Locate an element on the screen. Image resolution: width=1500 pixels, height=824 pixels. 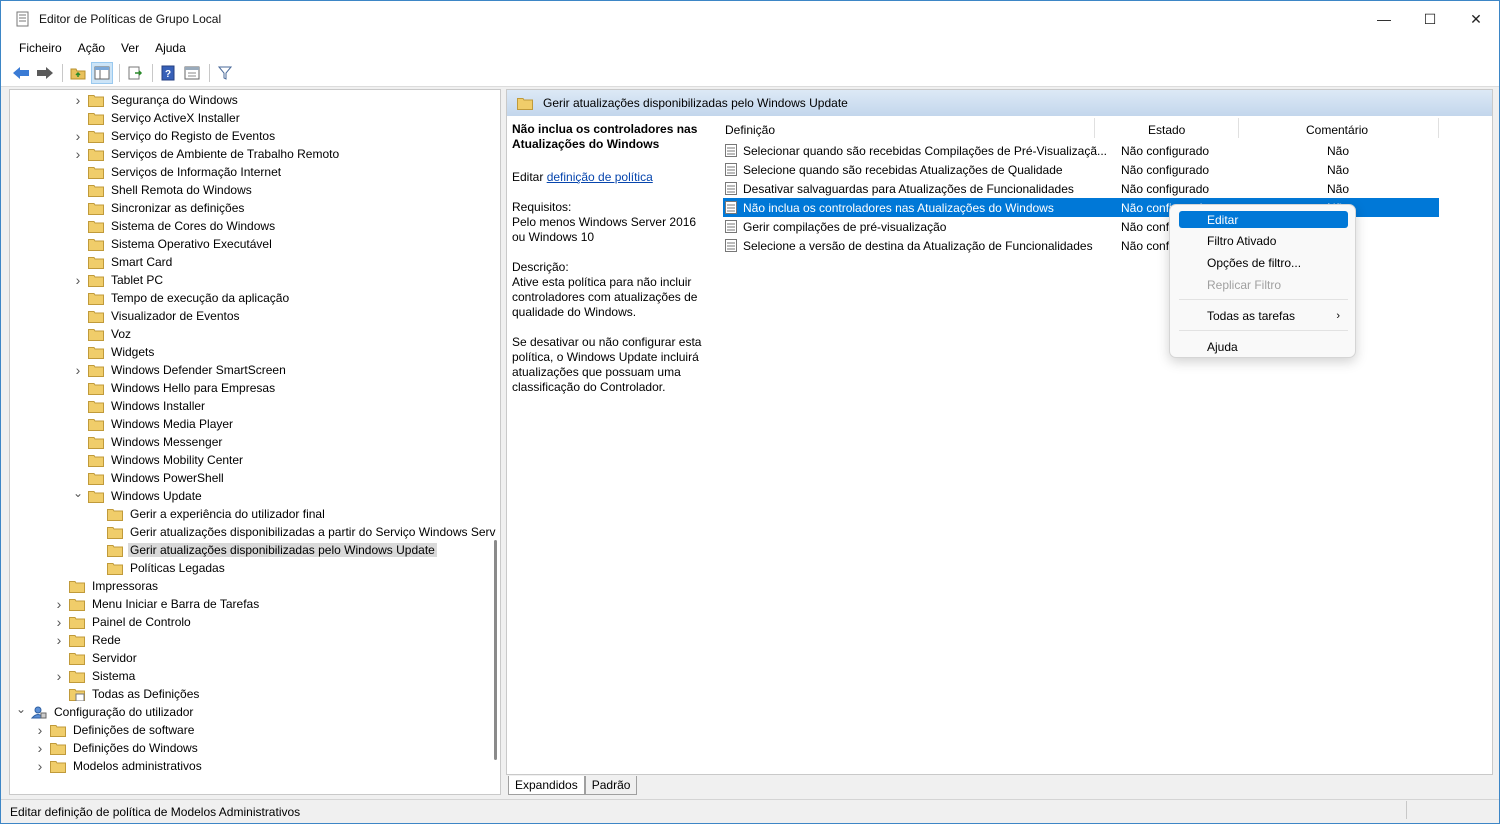
tree-item: › Definições do Windows is located at coordinates (116, 748).